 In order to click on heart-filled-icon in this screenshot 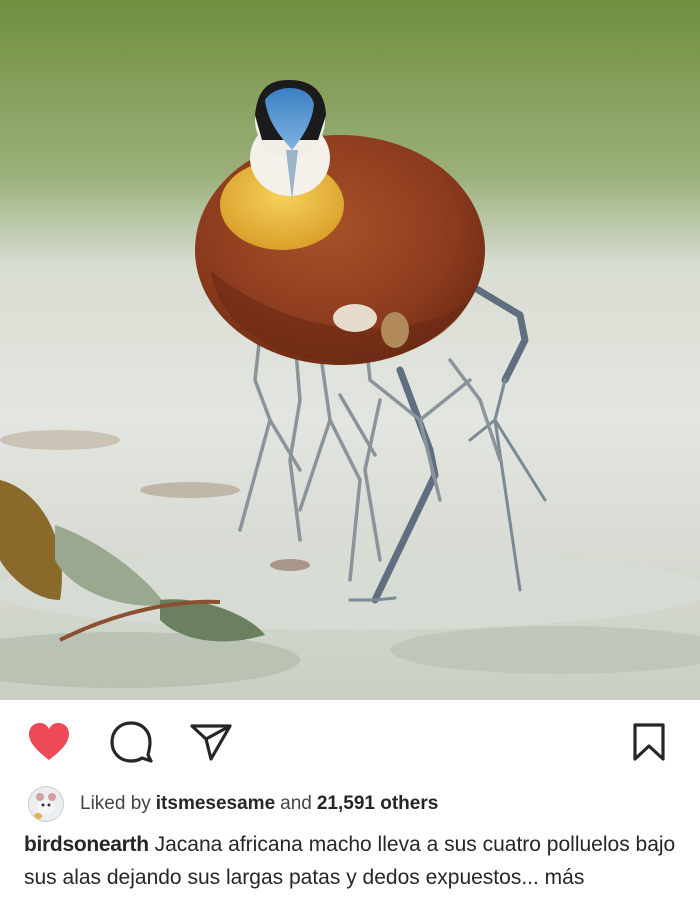, I will do `click(49, 741)`.